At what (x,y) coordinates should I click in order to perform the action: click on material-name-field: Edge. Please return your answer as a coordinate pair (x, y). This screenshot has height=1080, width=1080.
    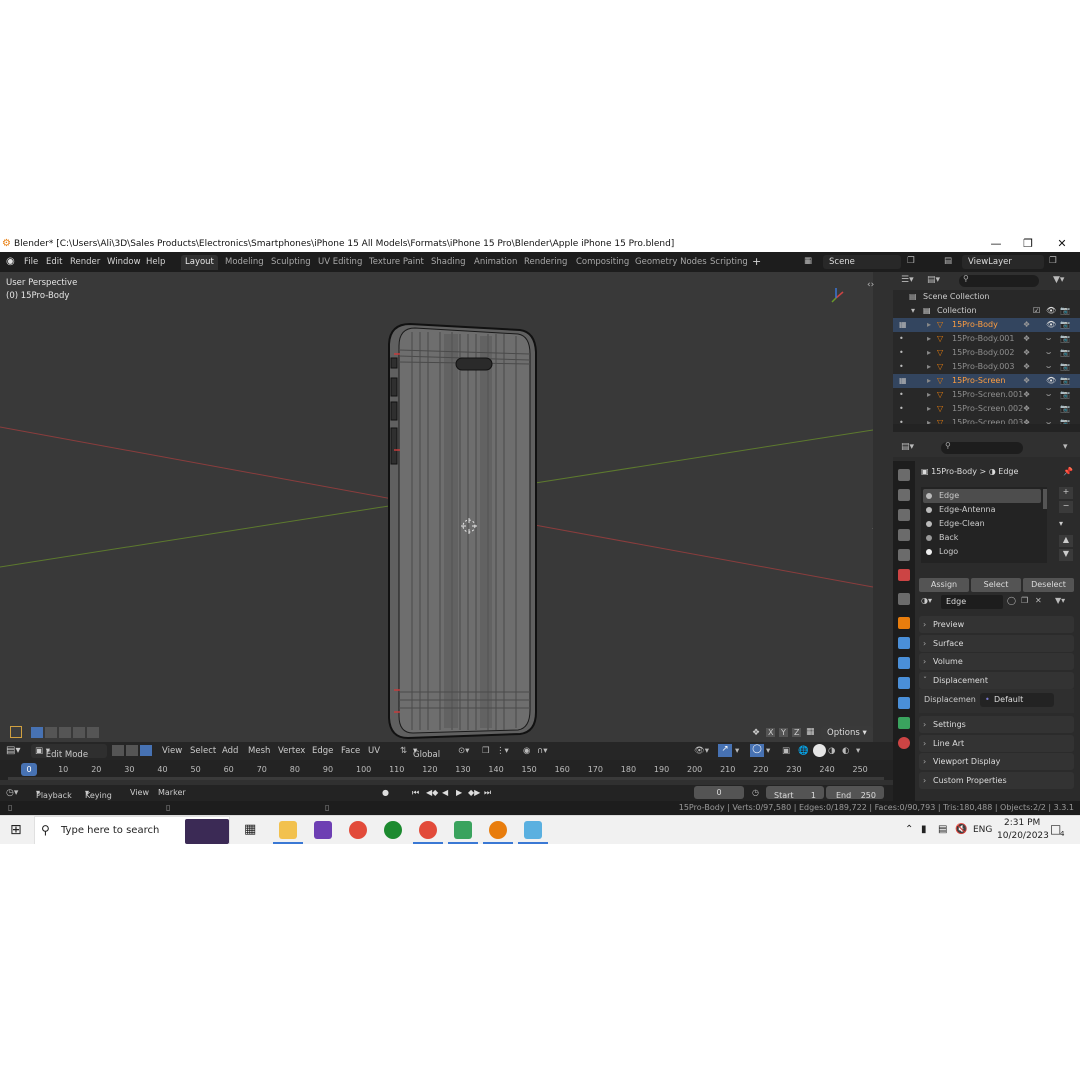
    Looking at the image, I should click on (972, 602).